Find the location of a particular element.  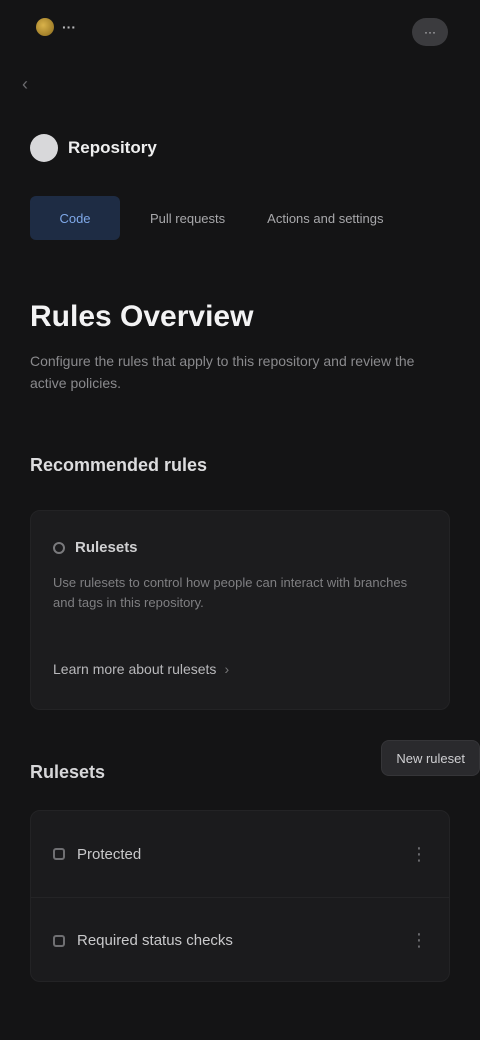

rulesets-header: Rulesets New ruleset is located at coordinates (255, 765).